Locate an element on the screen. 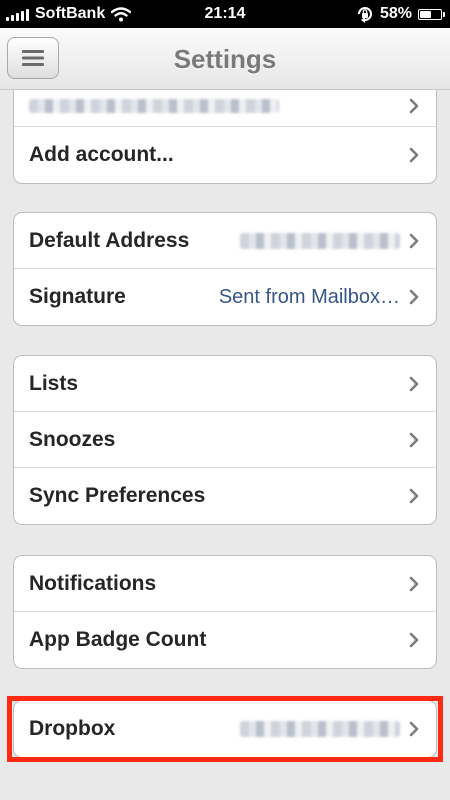 The image size is (450, 800). redacted-dropbox-account is located at coordinates (320, 729).